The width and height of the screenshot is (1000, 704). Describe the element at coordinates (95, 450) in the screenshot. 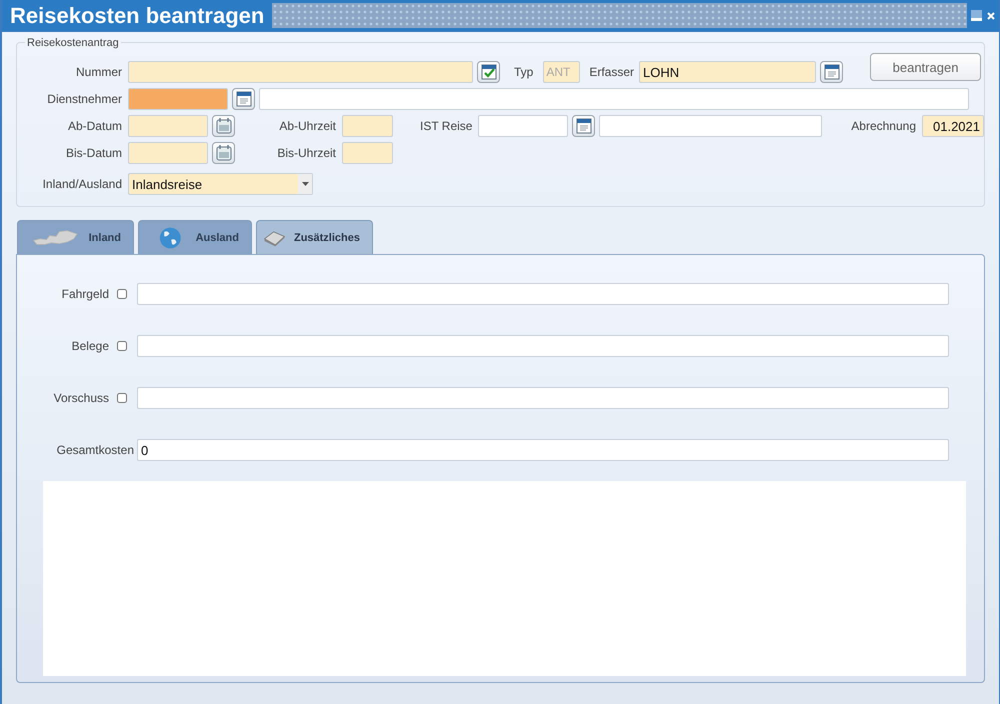

I see `field-label: Gesamtkosten` at that location.